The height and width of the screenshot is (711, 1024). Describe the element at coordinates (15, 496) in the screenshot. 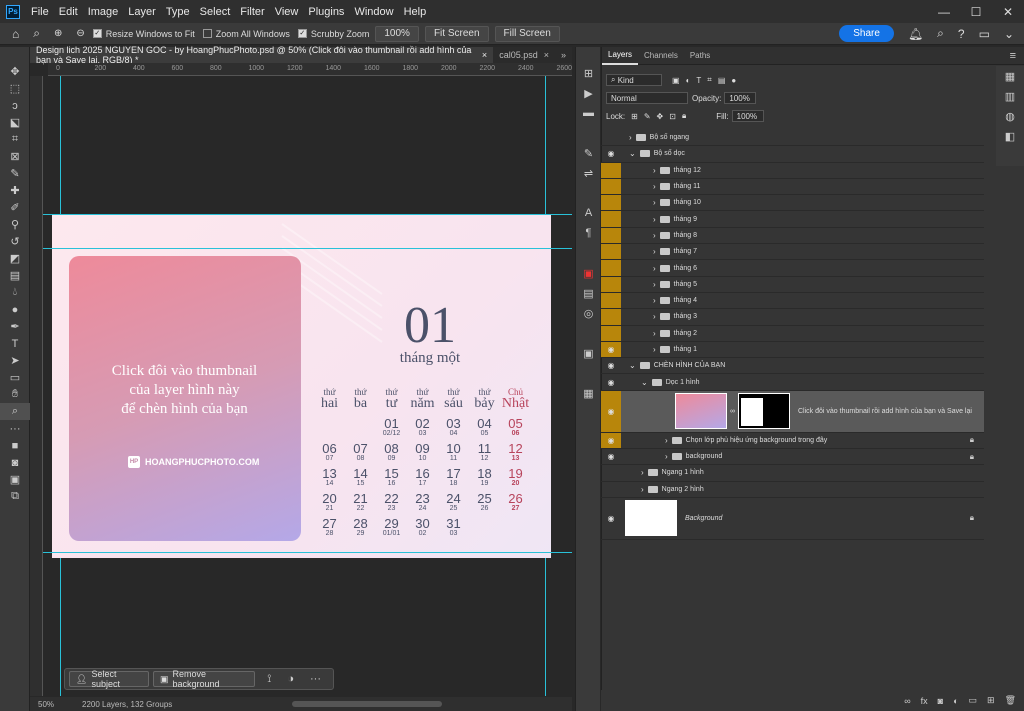

I see `artboard-icon: ⧉` at that location.